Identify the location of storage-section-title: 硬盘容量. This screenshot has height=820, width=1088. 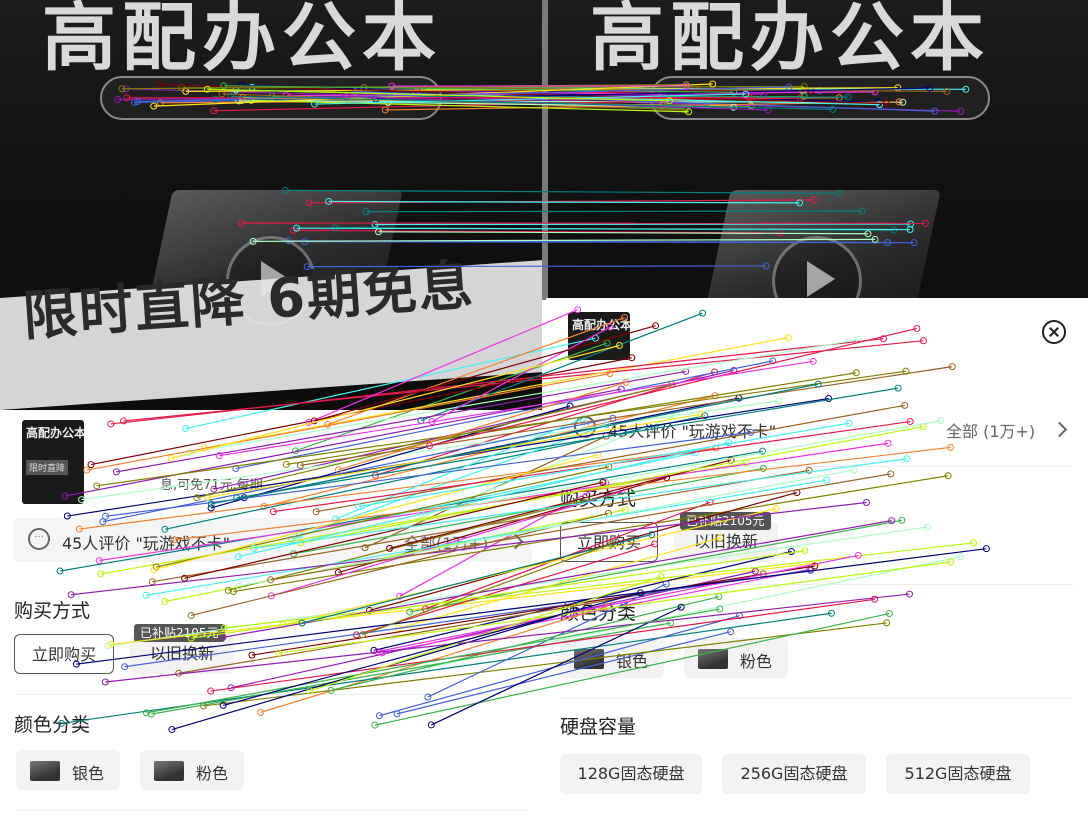
(598, 727).